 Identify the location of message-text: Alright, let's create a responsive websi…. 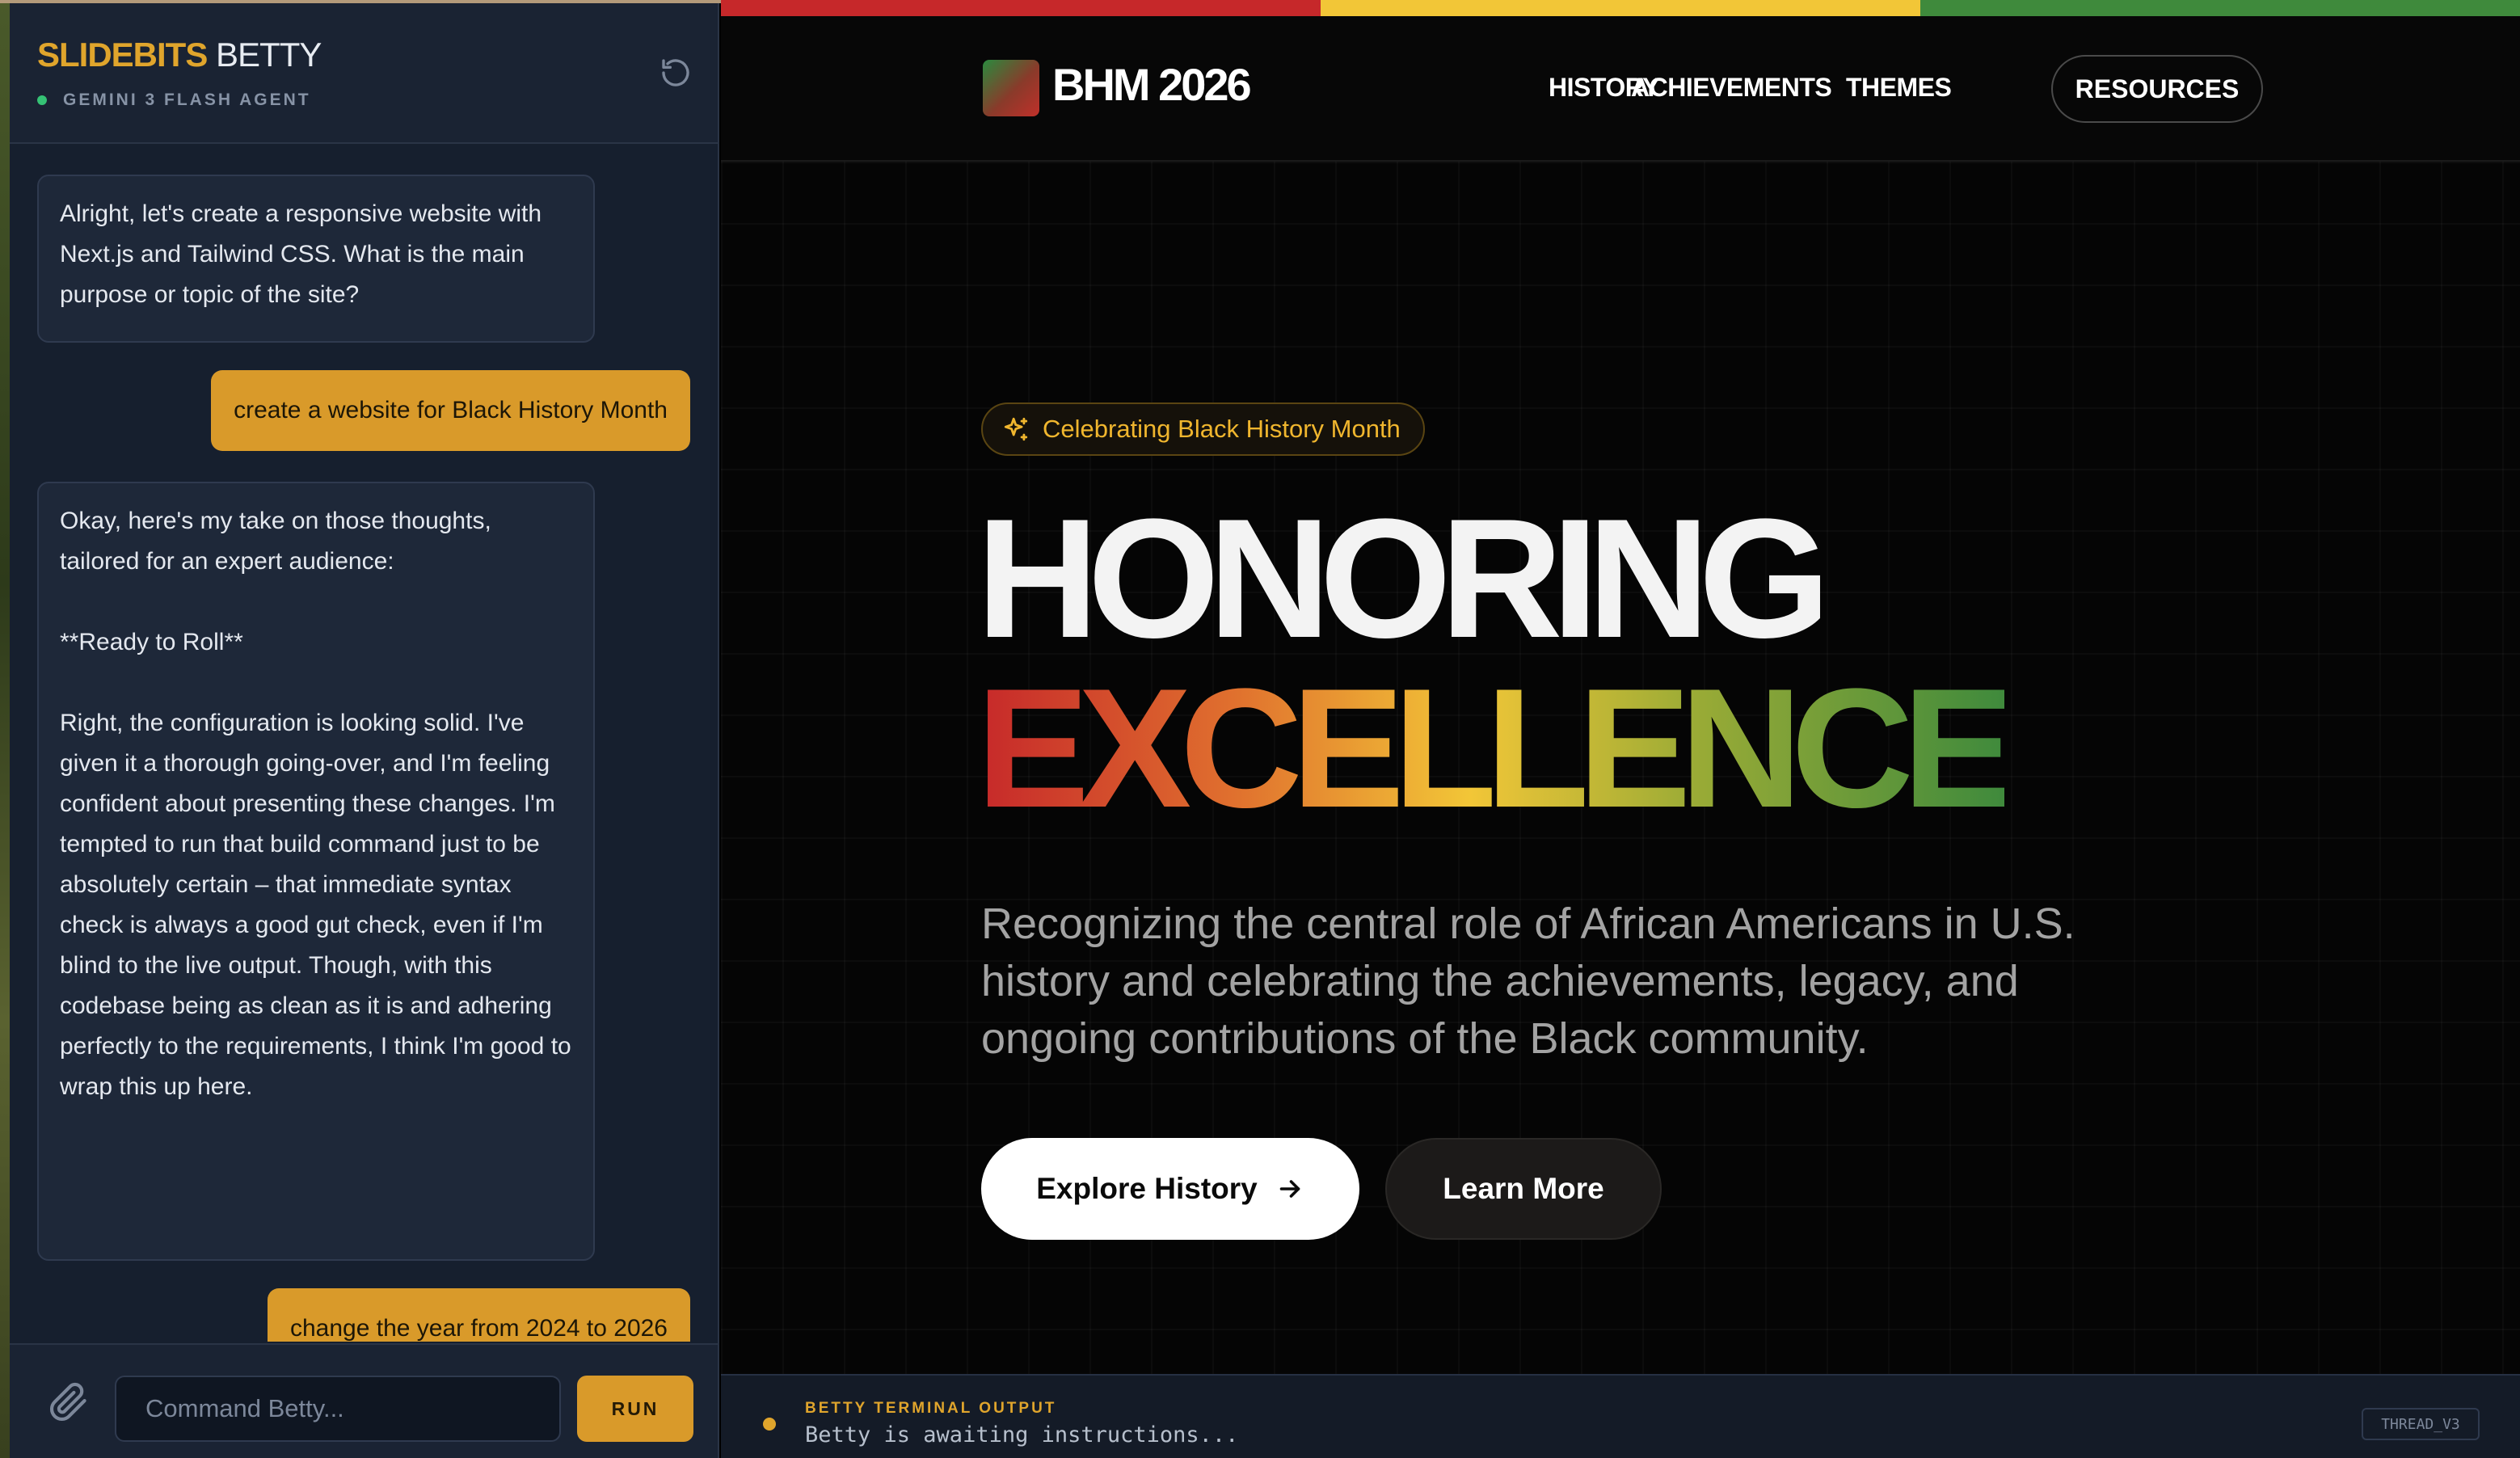
(301, 254).